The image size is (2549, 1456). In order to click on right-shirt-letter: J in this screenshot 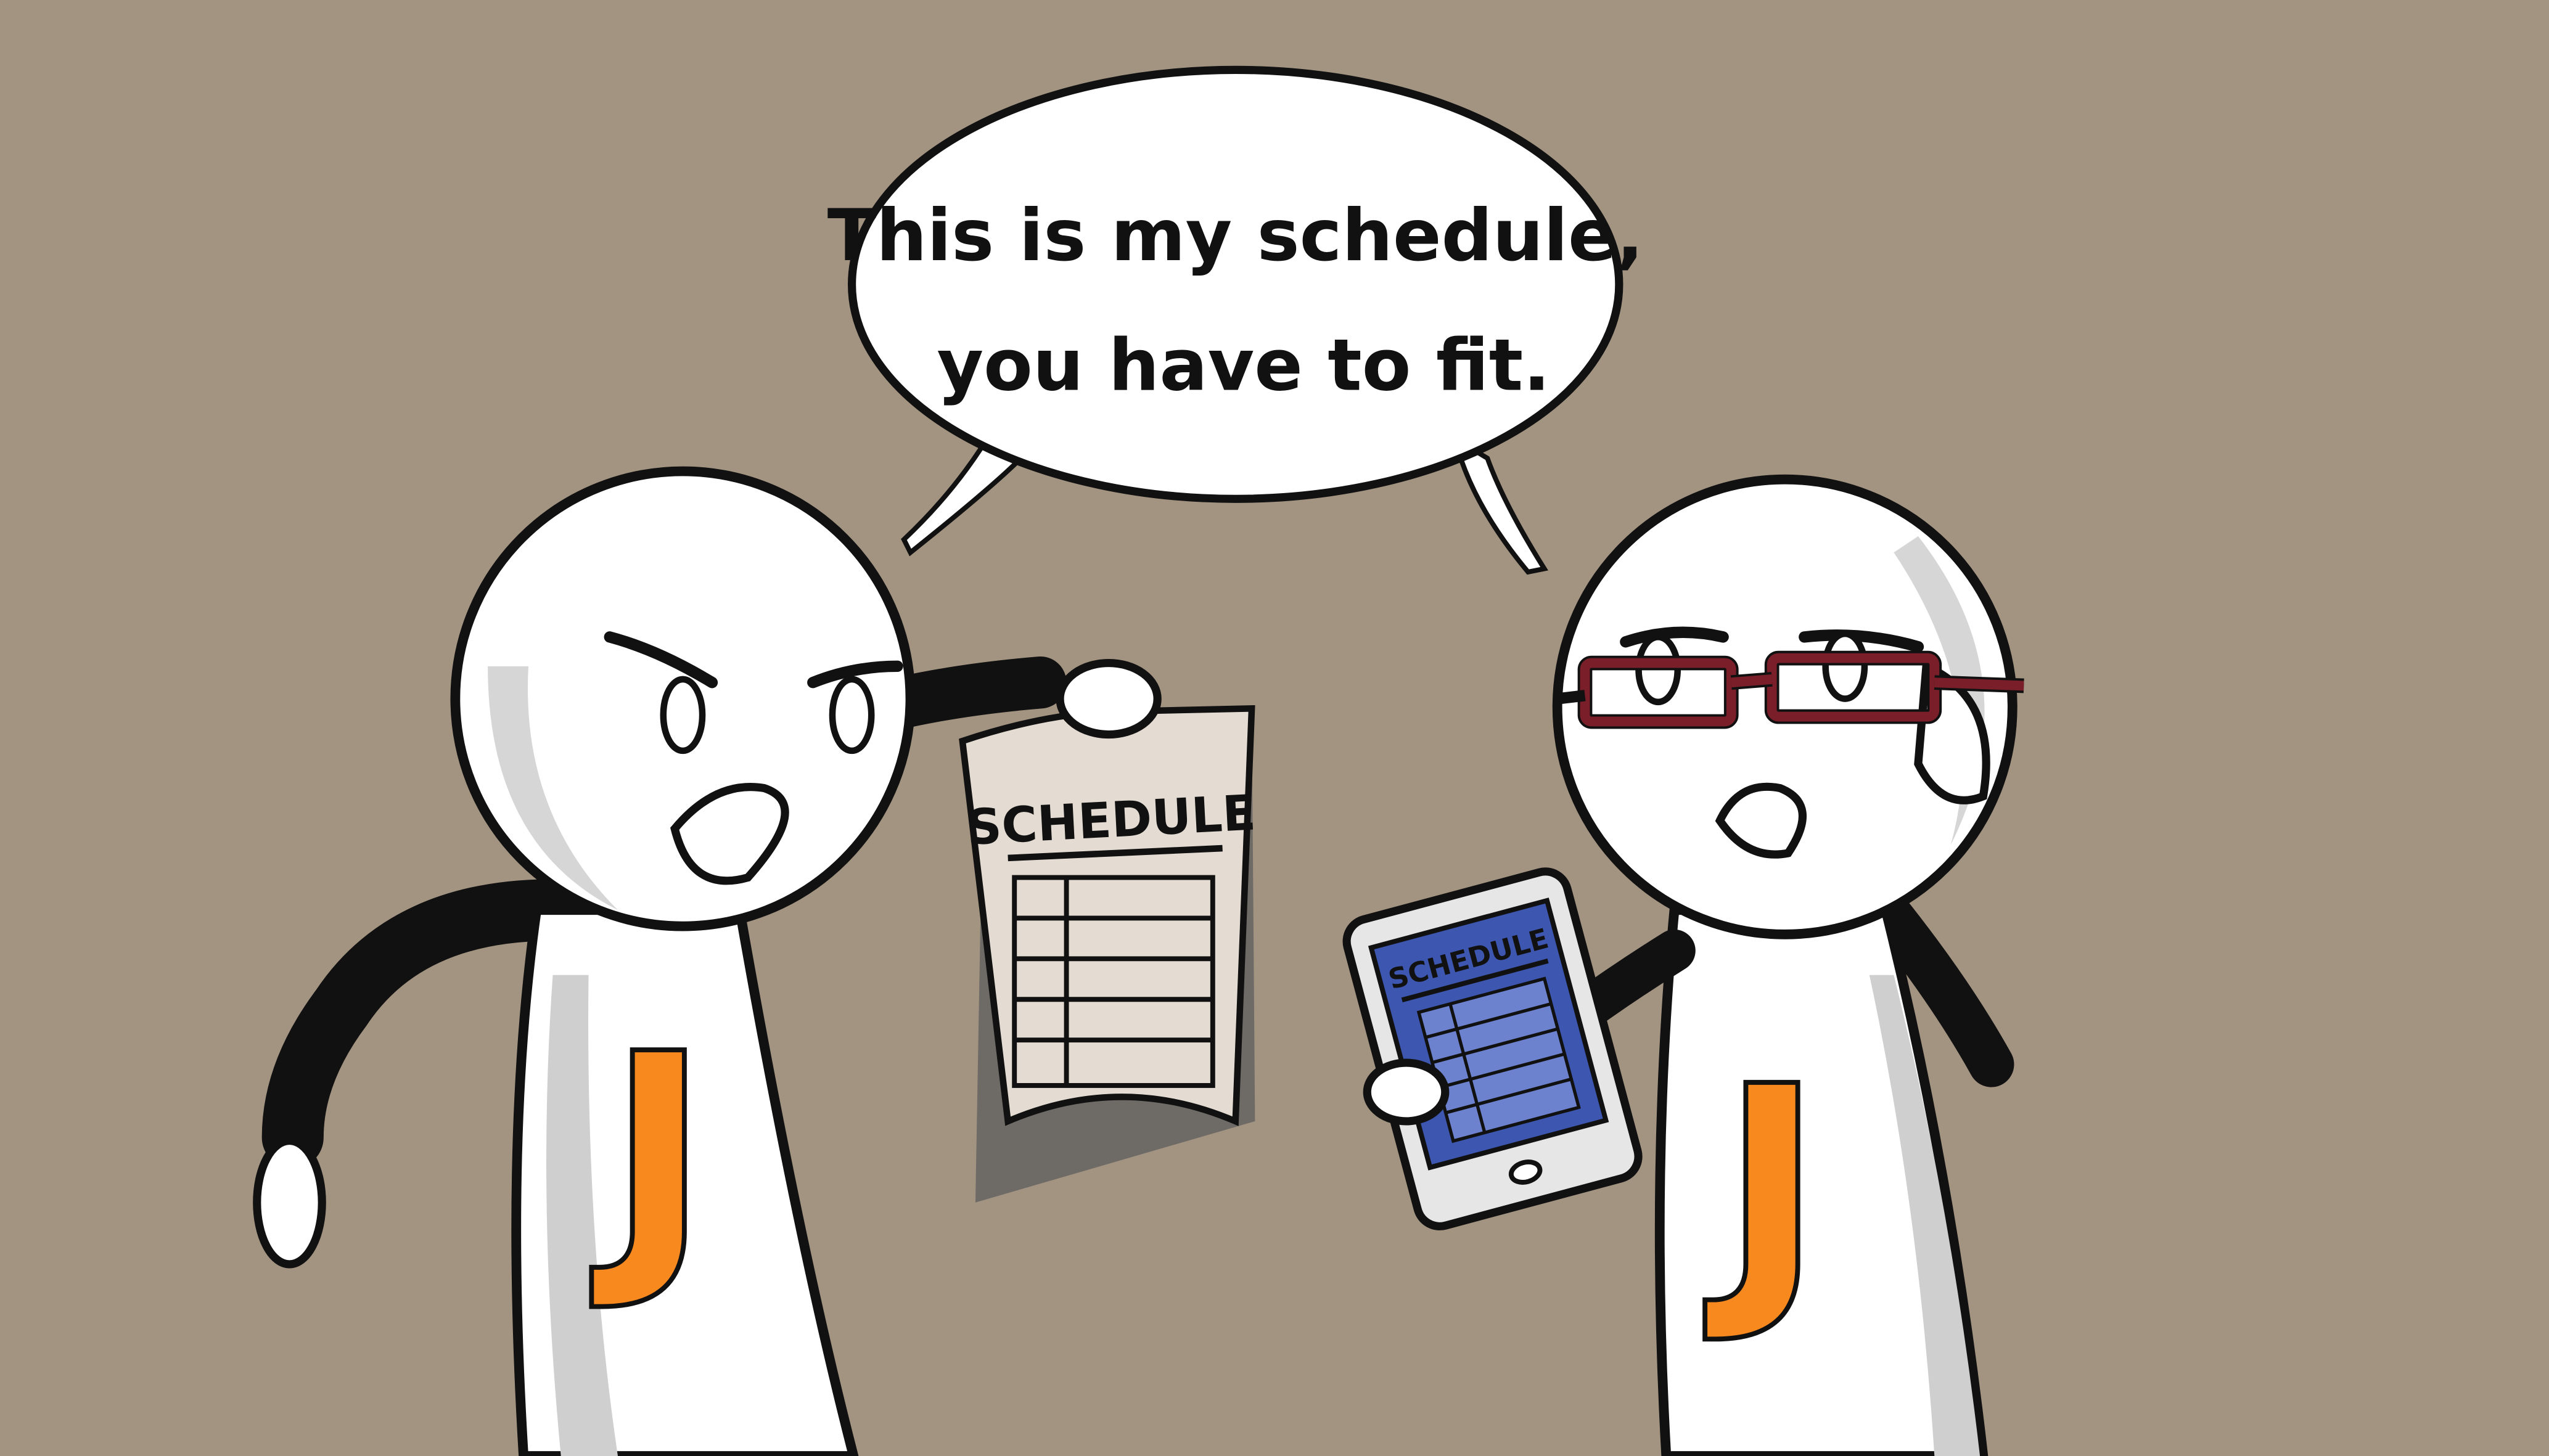, I will do `click(1763, 1188)`.